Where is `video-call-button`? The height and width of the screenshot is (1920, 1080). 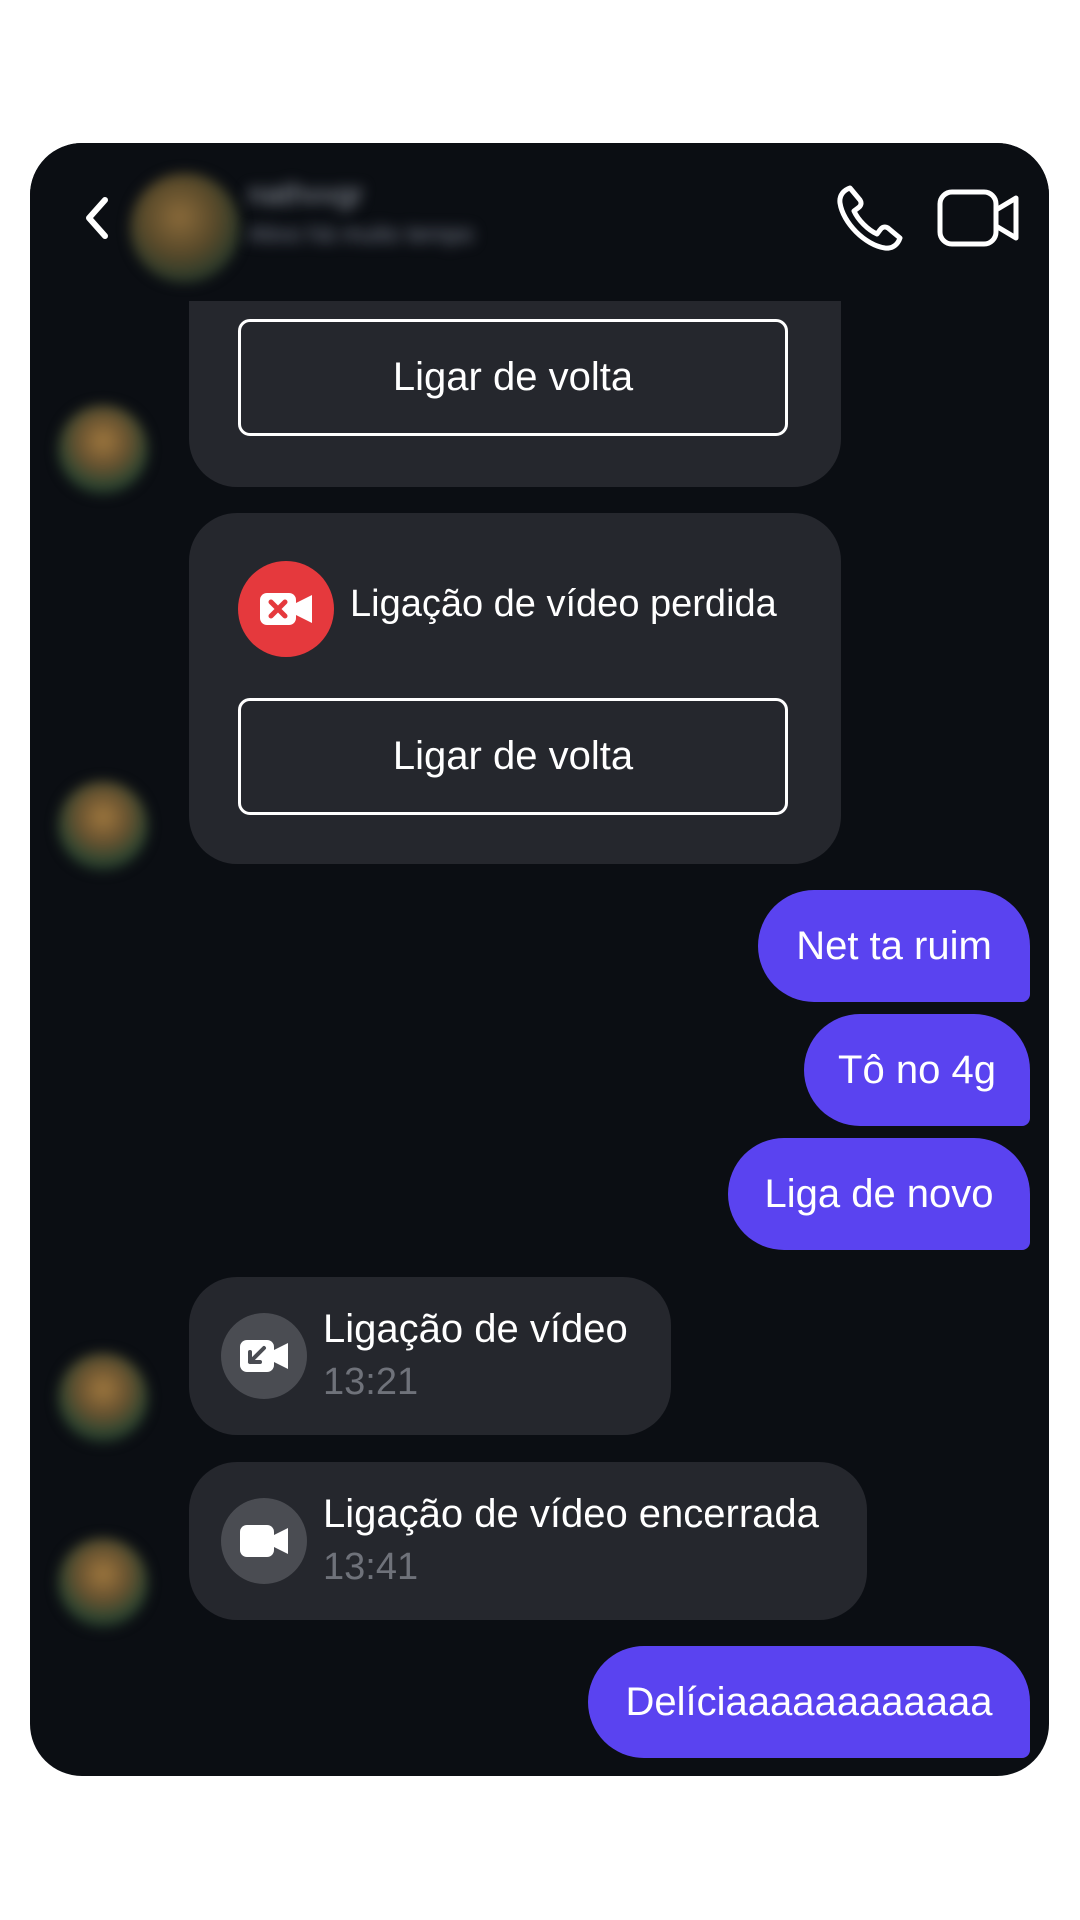
video-call-button is located at coordinates (979, 218).